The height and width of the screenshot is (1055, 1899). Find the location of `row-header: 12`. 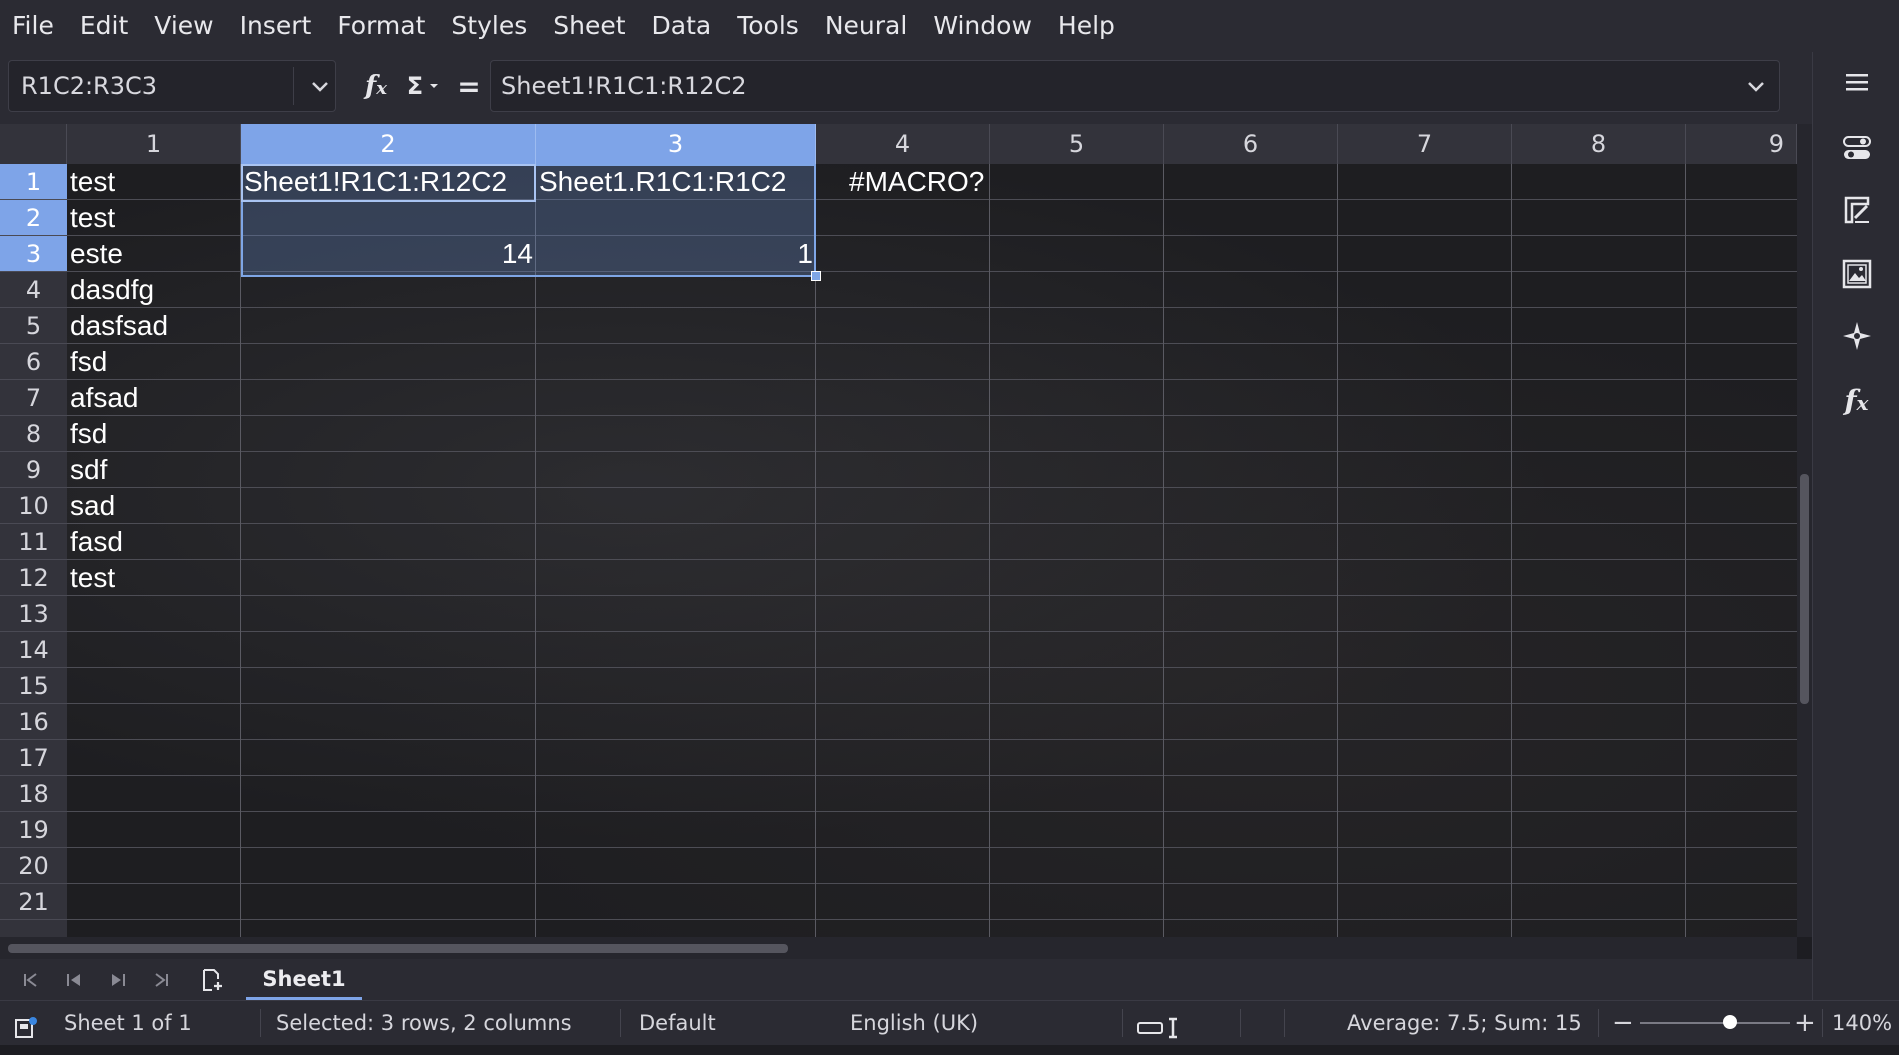

row-header: 12 is located at coordinates (33, 578).